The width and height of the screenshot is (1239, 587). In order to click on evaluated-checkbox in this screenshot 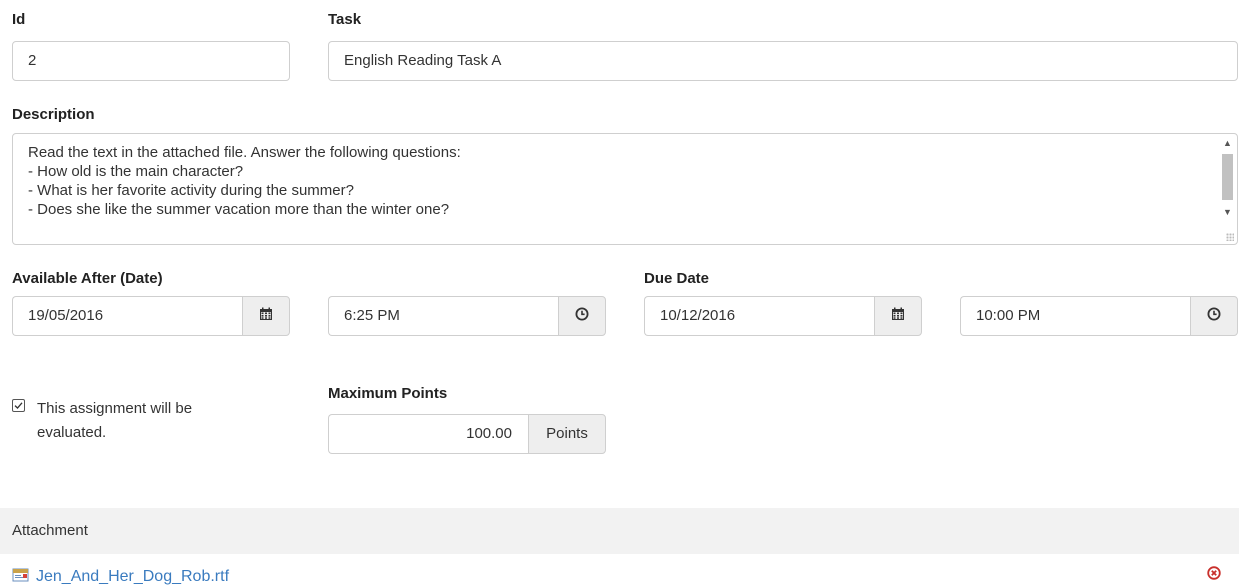, I will do `click(18, 405)`.